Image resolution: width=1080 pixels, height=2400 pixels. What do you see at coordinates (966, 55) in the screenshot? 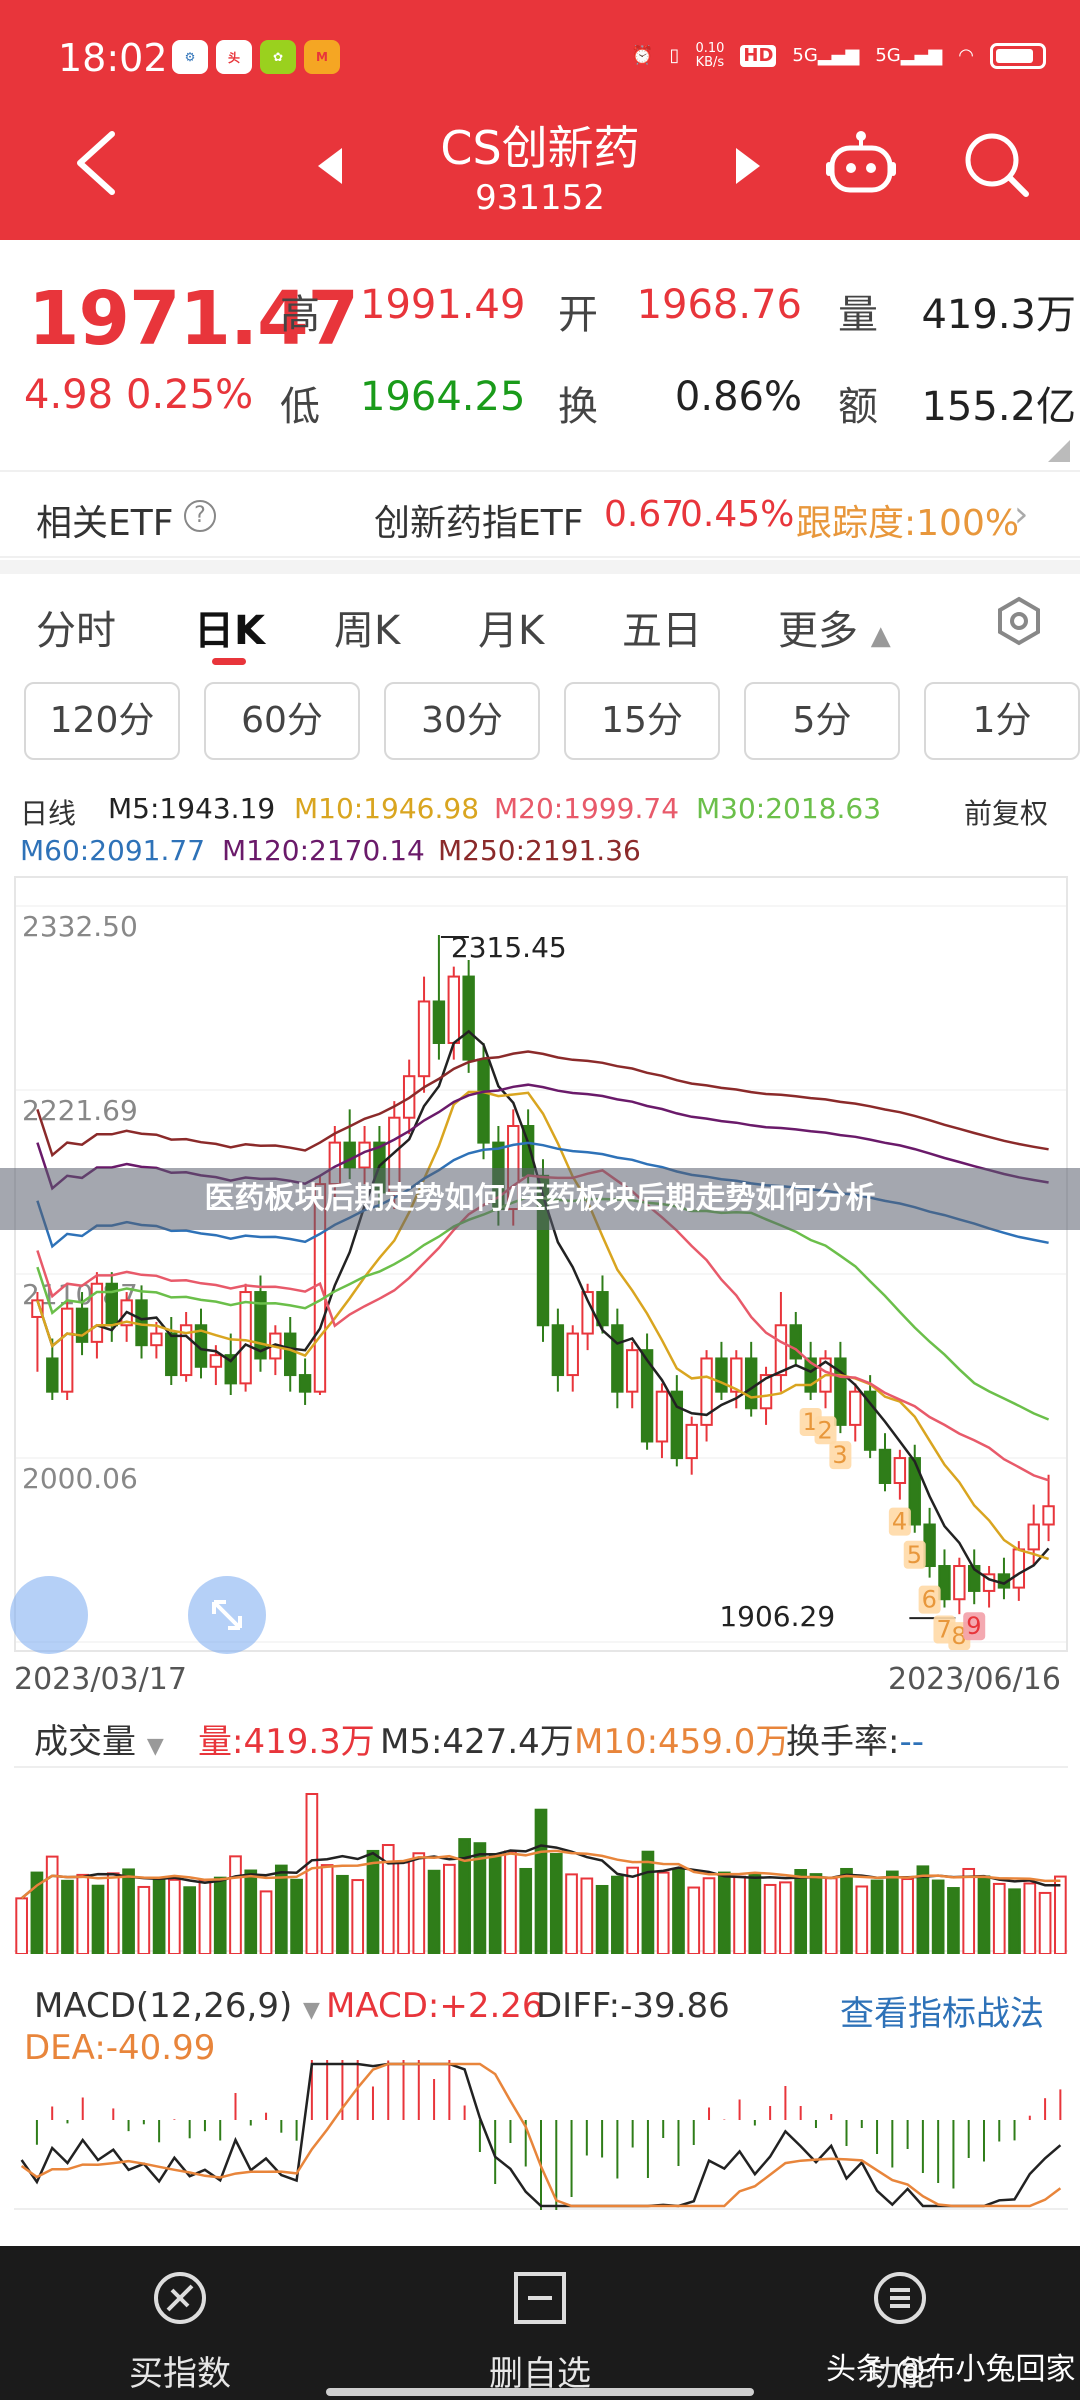
I see `wifi-icon: ◠` at bounding box center [966, 55].